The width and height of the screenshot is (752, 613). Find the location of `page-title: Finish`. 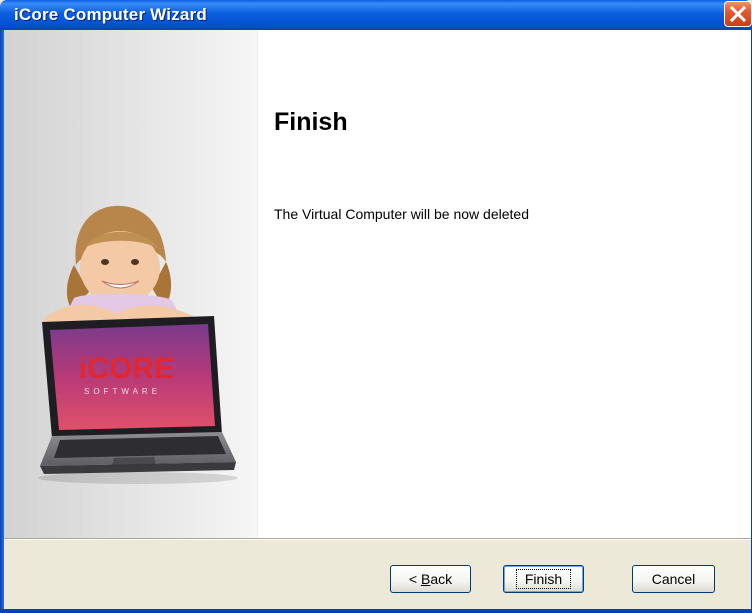

page-title: Finish is located at coordinates (311, 122).